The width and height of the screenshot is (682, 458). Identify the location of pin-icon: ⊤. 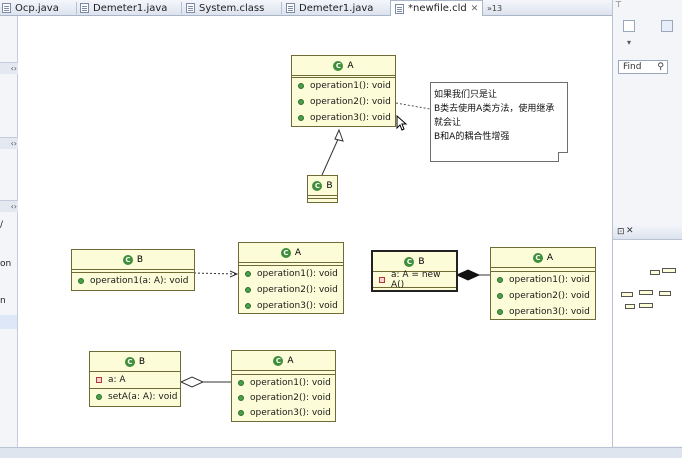
(618, 4).